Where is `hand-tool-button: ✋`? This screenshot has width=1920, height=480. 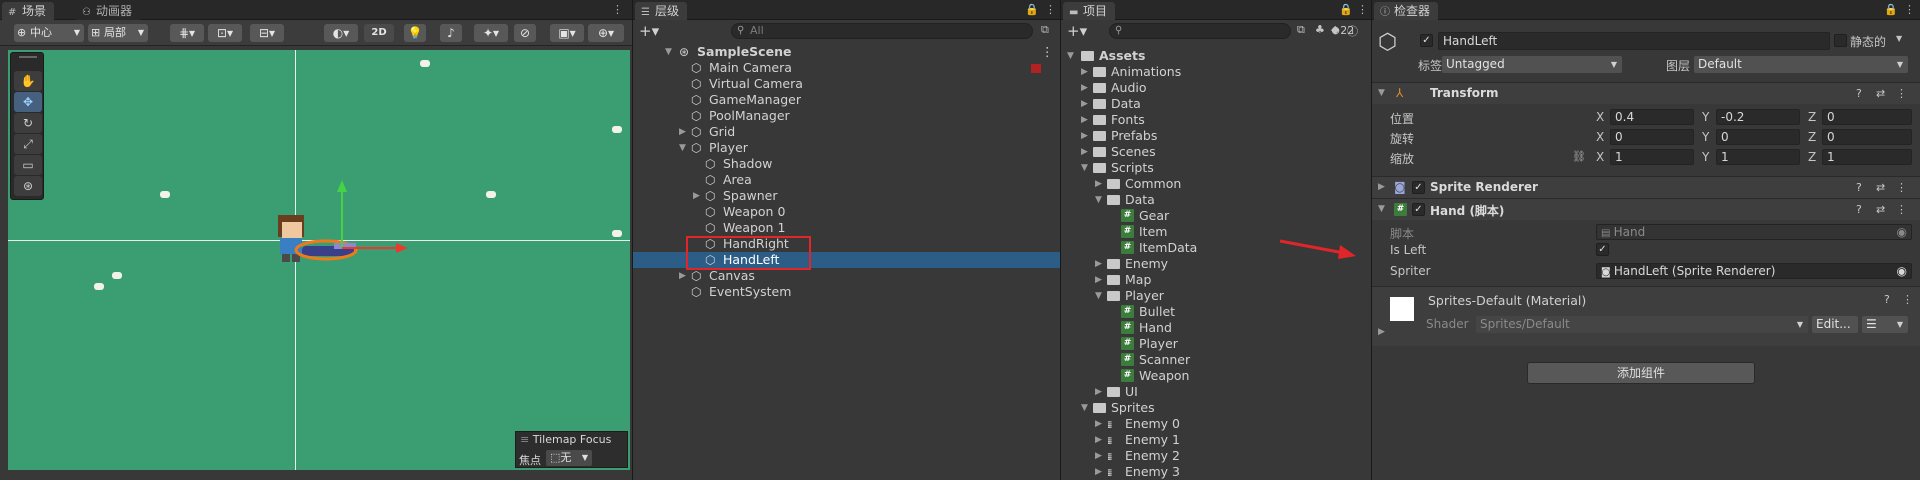
hand-tool-button: ✋ is located at coordinates (28, 81).